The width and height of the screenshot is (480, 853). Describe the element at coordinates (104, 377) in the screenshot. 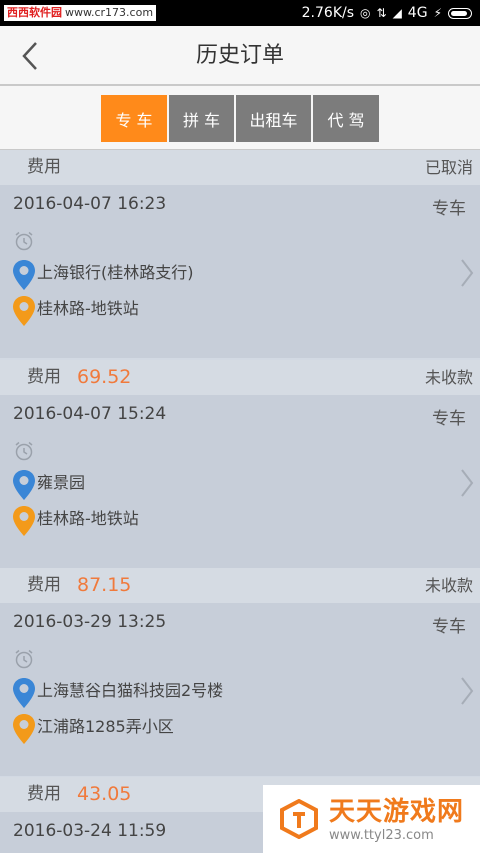

I see `fee-amount: 69.52` at that location.